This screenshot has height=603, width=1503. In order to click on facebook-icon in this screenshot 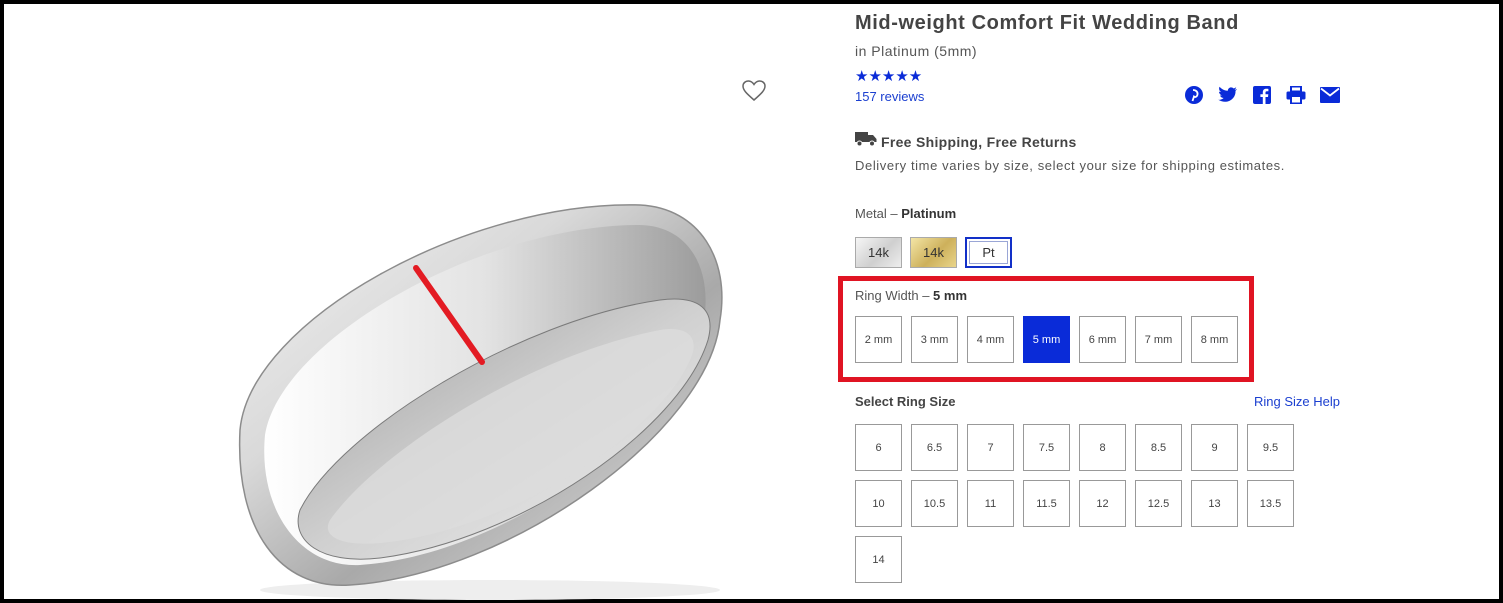, I will do `click(1262, 95)`.